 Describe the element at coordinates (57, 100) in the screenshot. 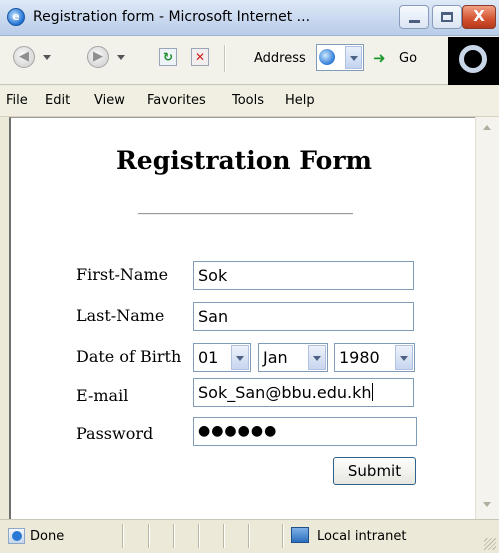

I see `menu-edit: Edit` at that location.